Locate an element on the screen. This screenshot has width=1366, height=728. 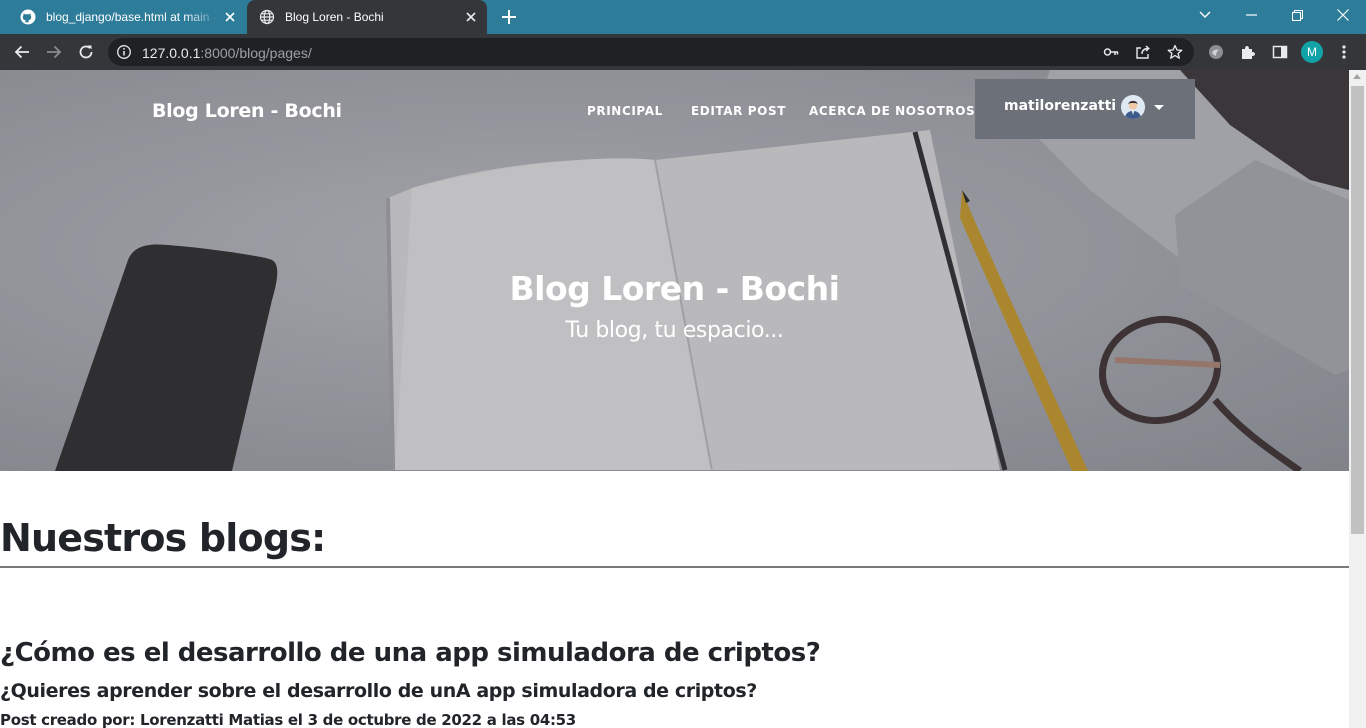
nav-link-acerca-de-nosotros: ACERCA DE NOSOTROS is located at coordinates (892, 111).